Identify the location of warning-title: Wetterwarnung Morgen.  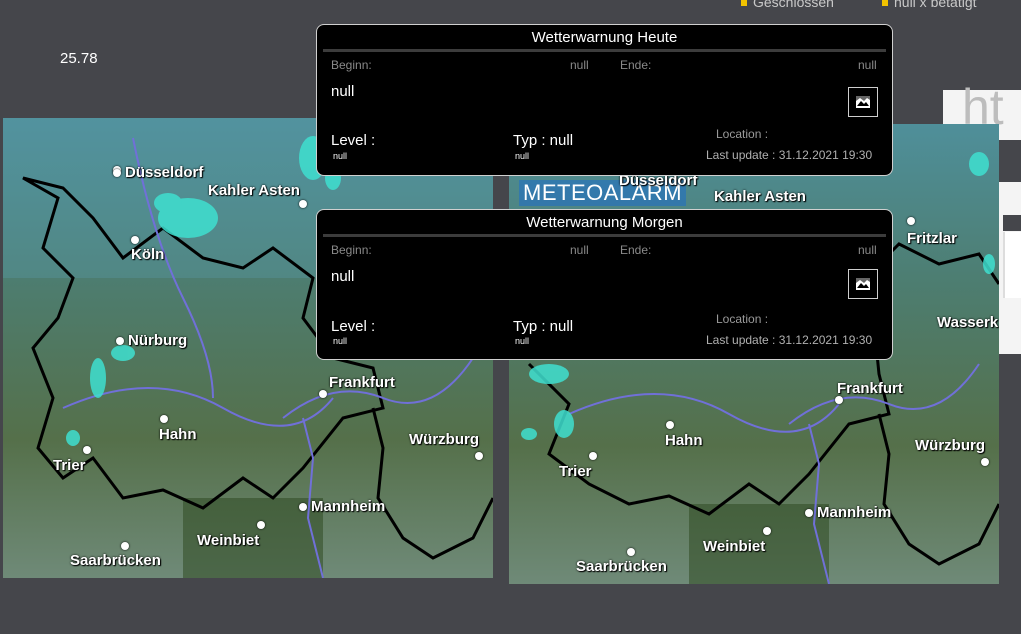
(604, 222).